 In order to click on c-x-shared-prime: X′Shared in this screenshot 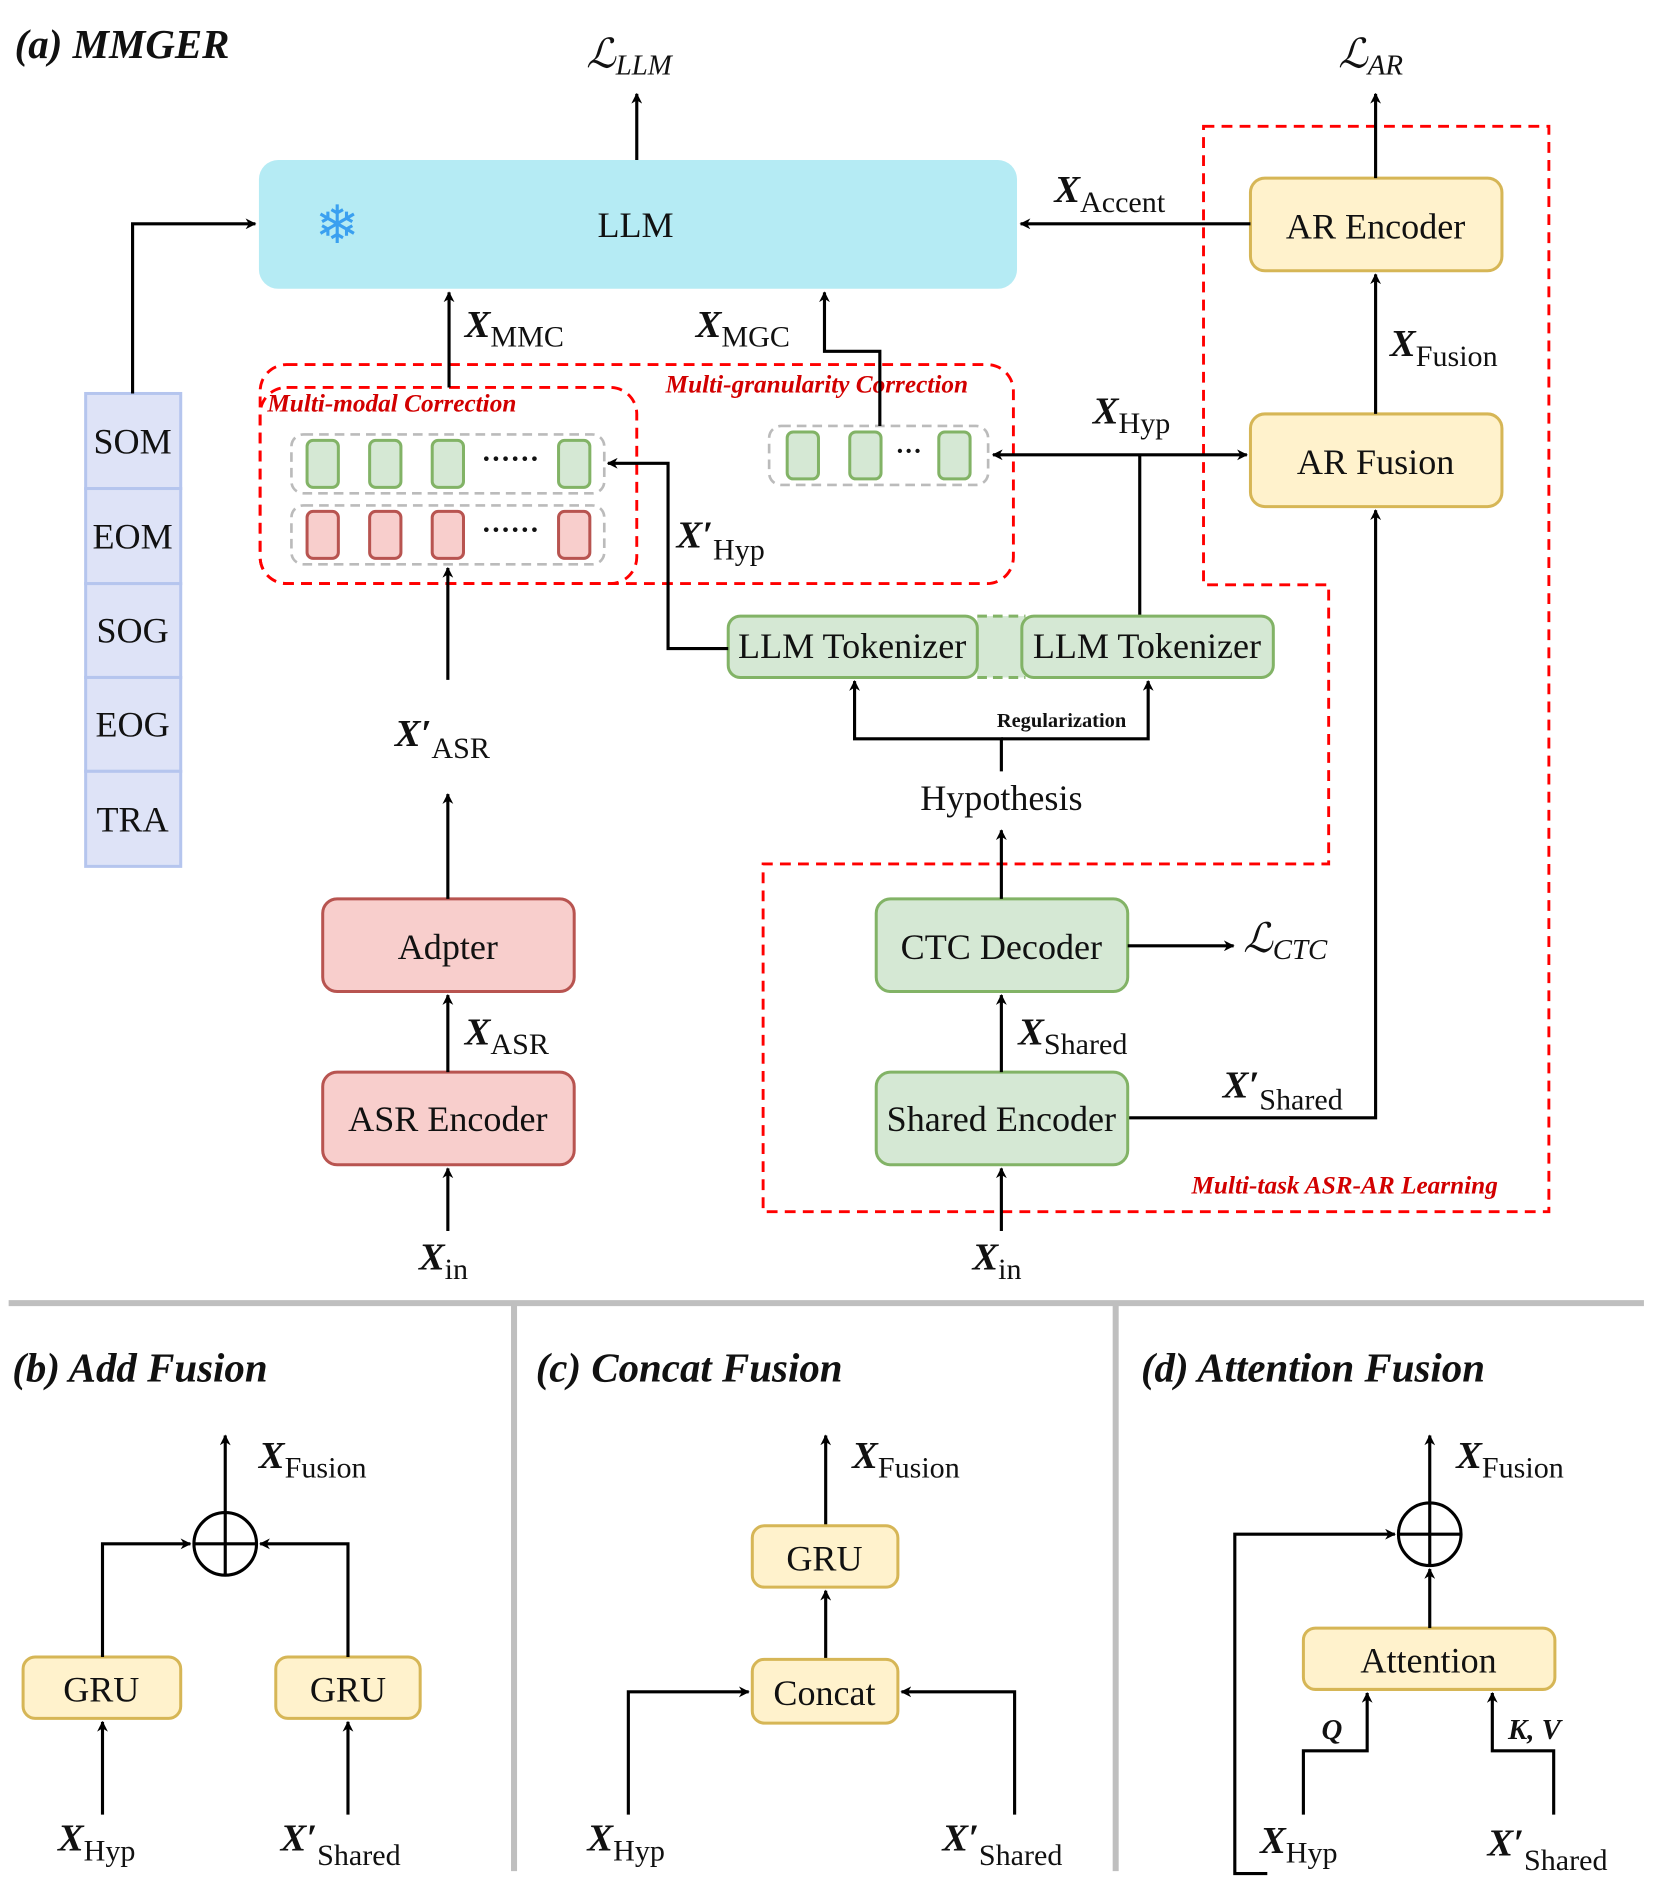, I will do `click(1001, 1845)`.